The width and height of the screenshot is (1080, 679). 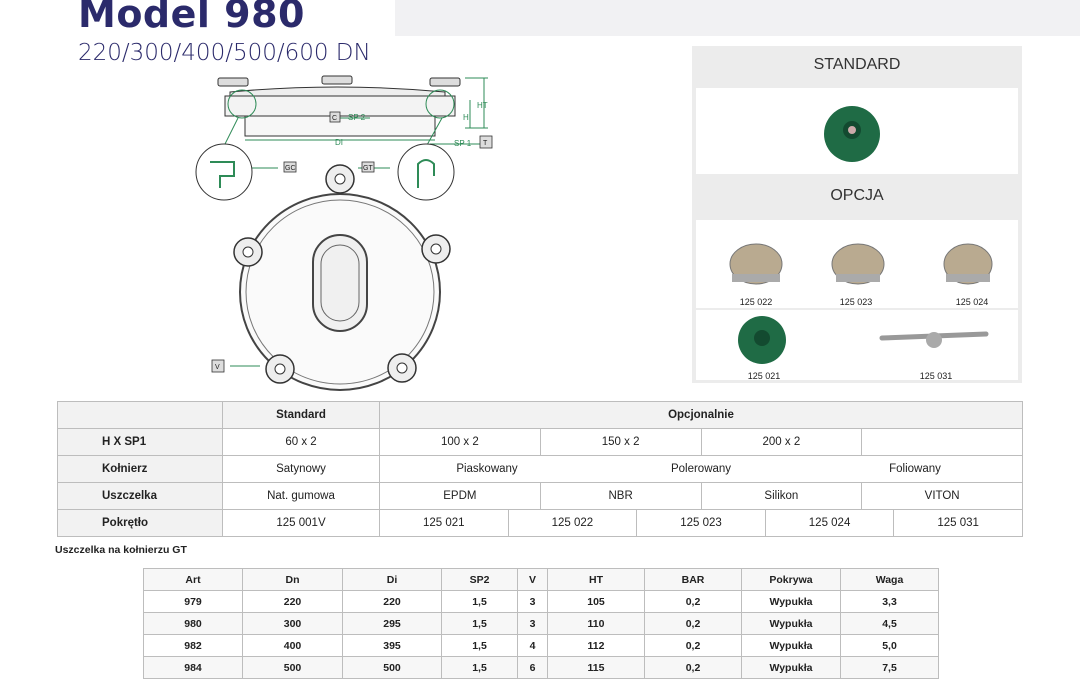 What do you see at coordinates (121, 550) in the screenshot?
I see `gt-caption: Uszczelka na kołnierzu GT` at bounding box center [121, 550].